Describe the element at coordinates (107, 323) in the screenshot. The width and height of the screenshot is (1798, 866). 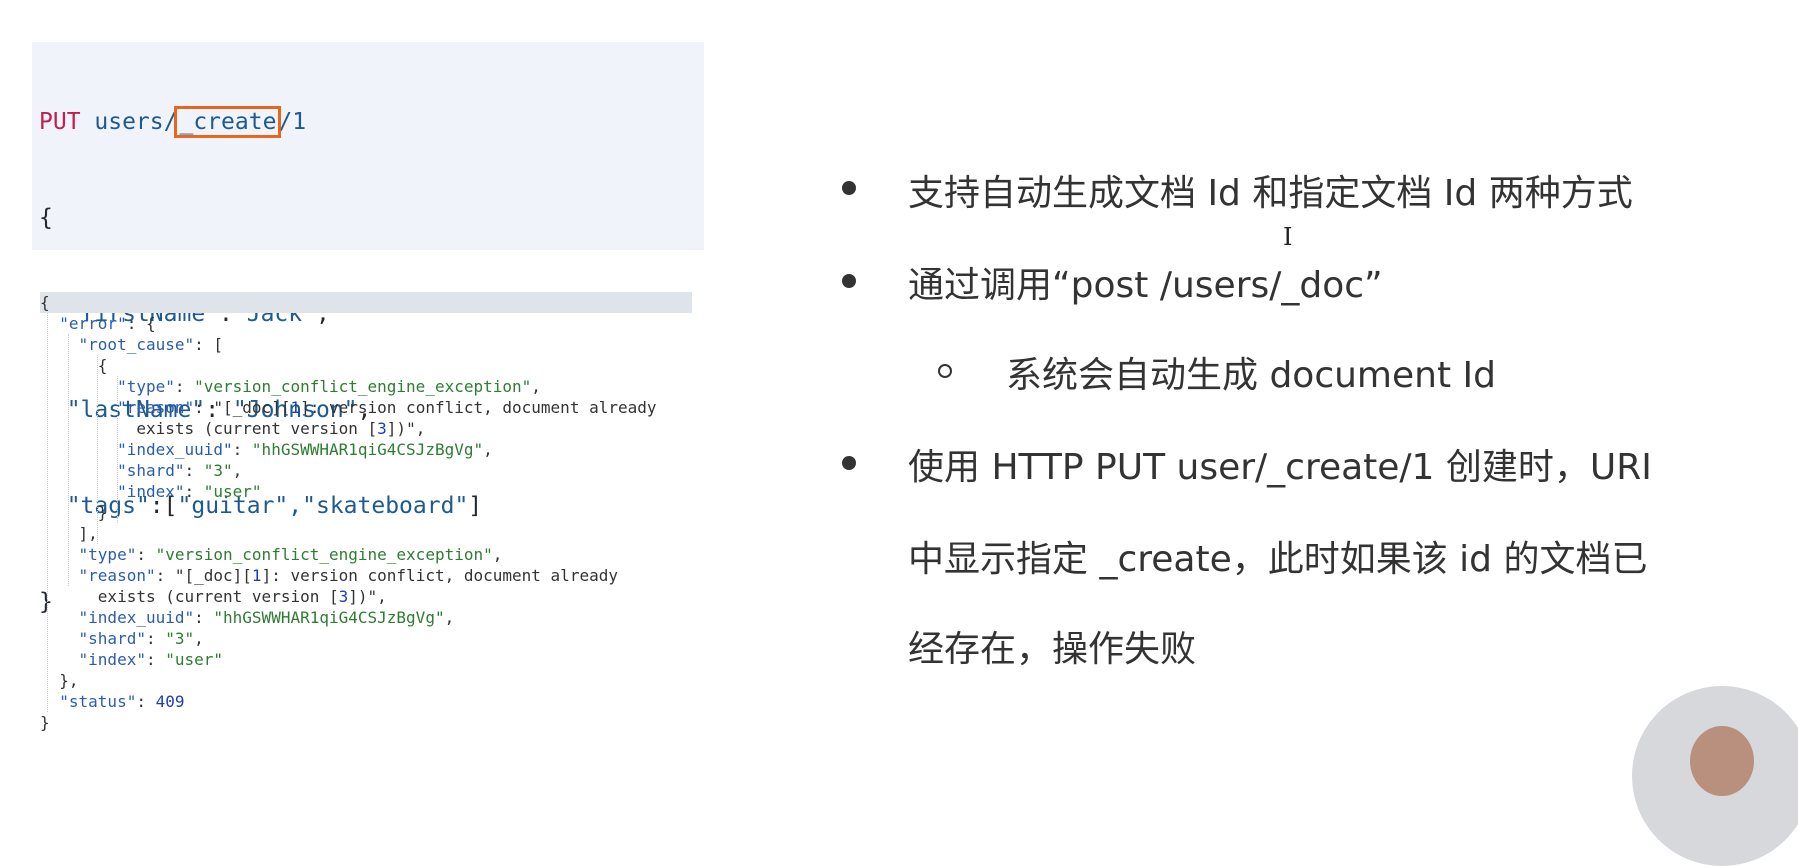
I see `response-line: "error": {` at that location.